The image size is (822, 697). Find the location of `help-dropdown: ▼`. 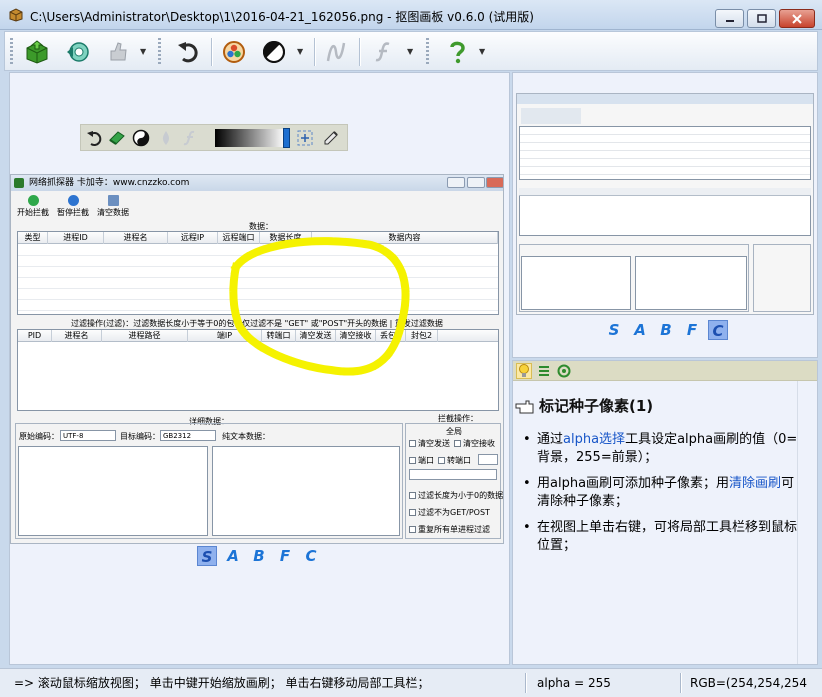

help-dropdown: ▼ is located at coordinates (483, 52).